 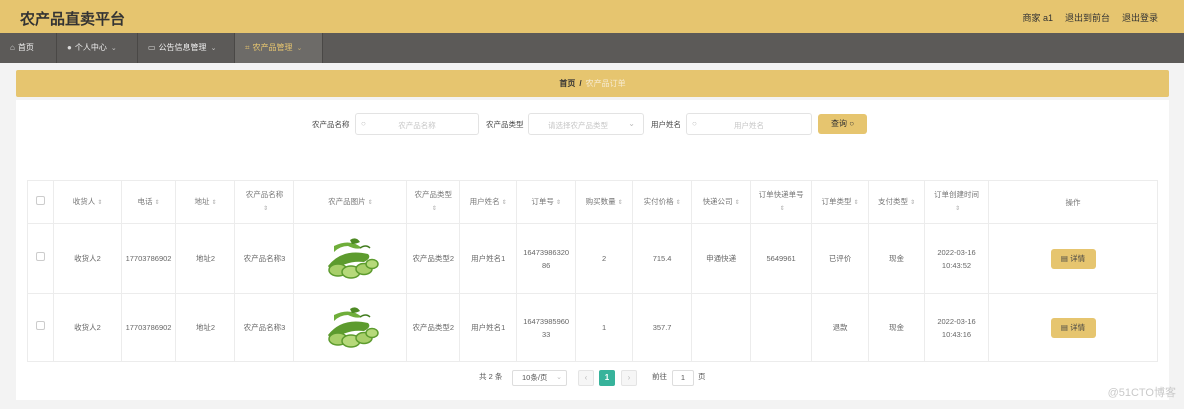 What do you see at coordinates (956, 258) in the screenshot?
I see `cell-created: 2022-03-16 10:43:52` at bounding box center [956, 258].